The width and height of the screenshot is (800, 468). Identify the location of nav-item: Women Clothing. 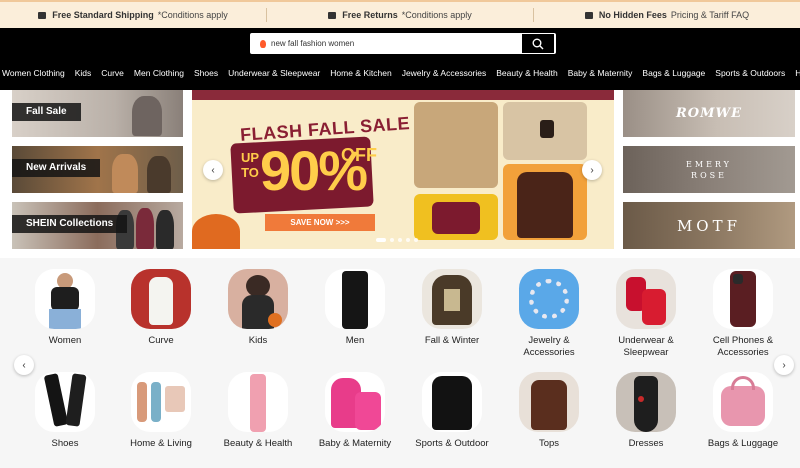
(35, 73).